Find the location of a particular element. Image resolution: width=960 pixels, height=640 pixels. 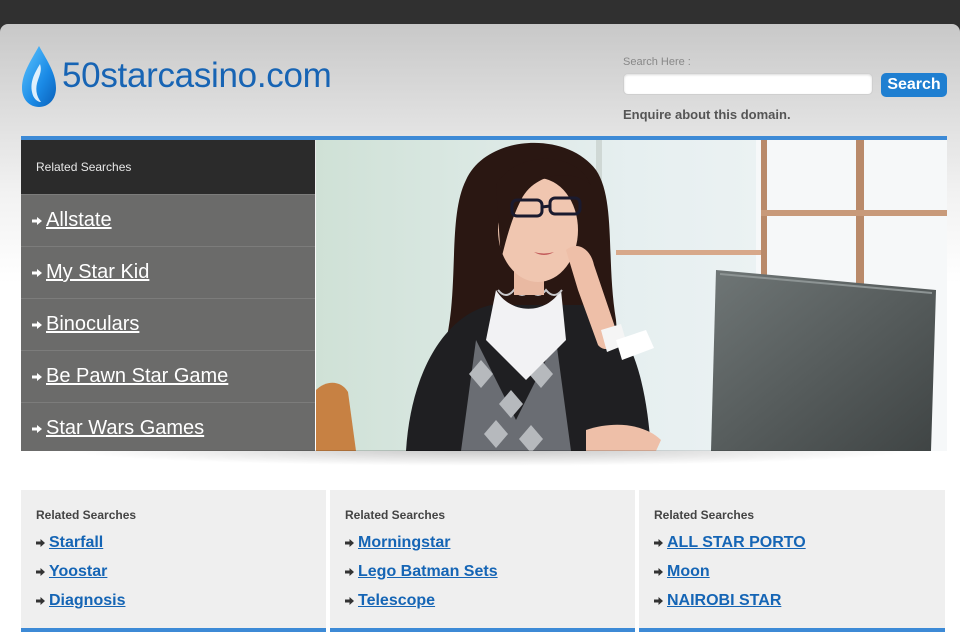

list-item: Moon is located at coordinates (730, 577).